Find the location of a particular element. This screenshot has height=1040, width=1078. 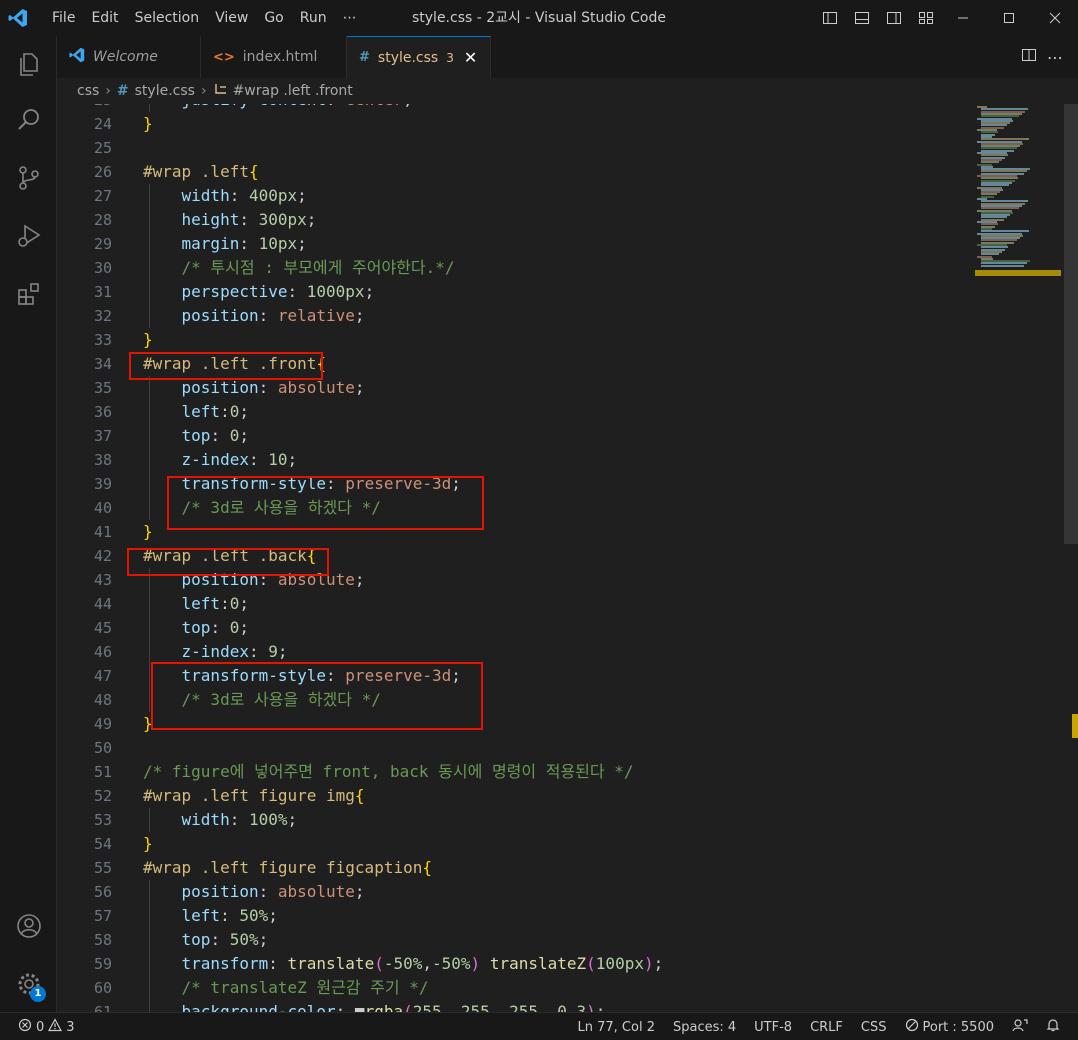

toggle-secondary-sidebar-icon is located at coordinates (894, 18).